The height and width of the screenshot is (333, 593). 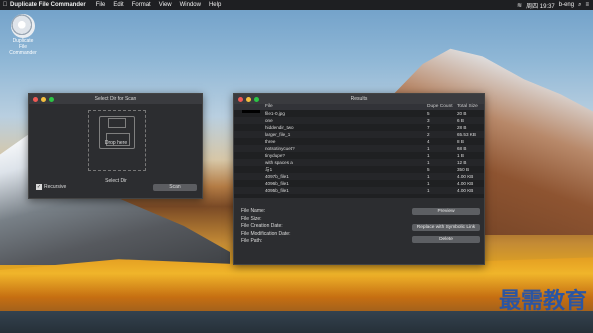 I want to click on file-name: 与1, so click(x=269, y=169).